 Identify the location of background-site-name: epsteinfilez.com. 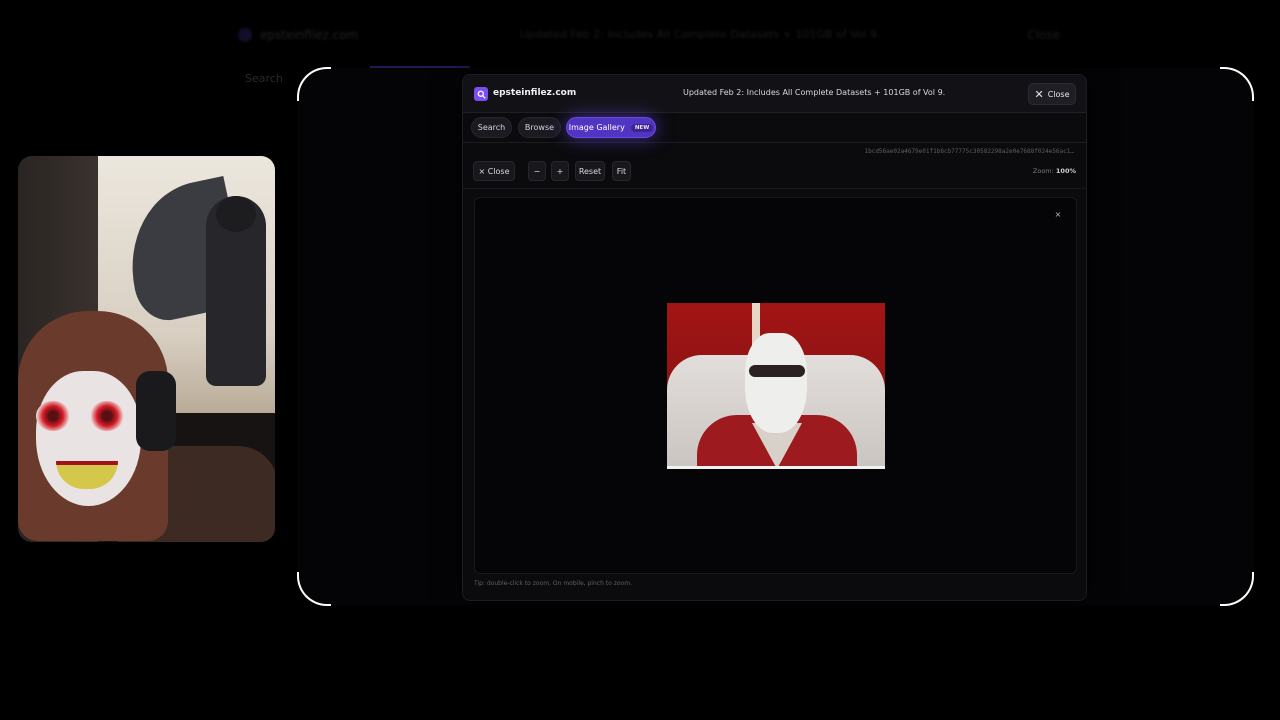
(309, 35).